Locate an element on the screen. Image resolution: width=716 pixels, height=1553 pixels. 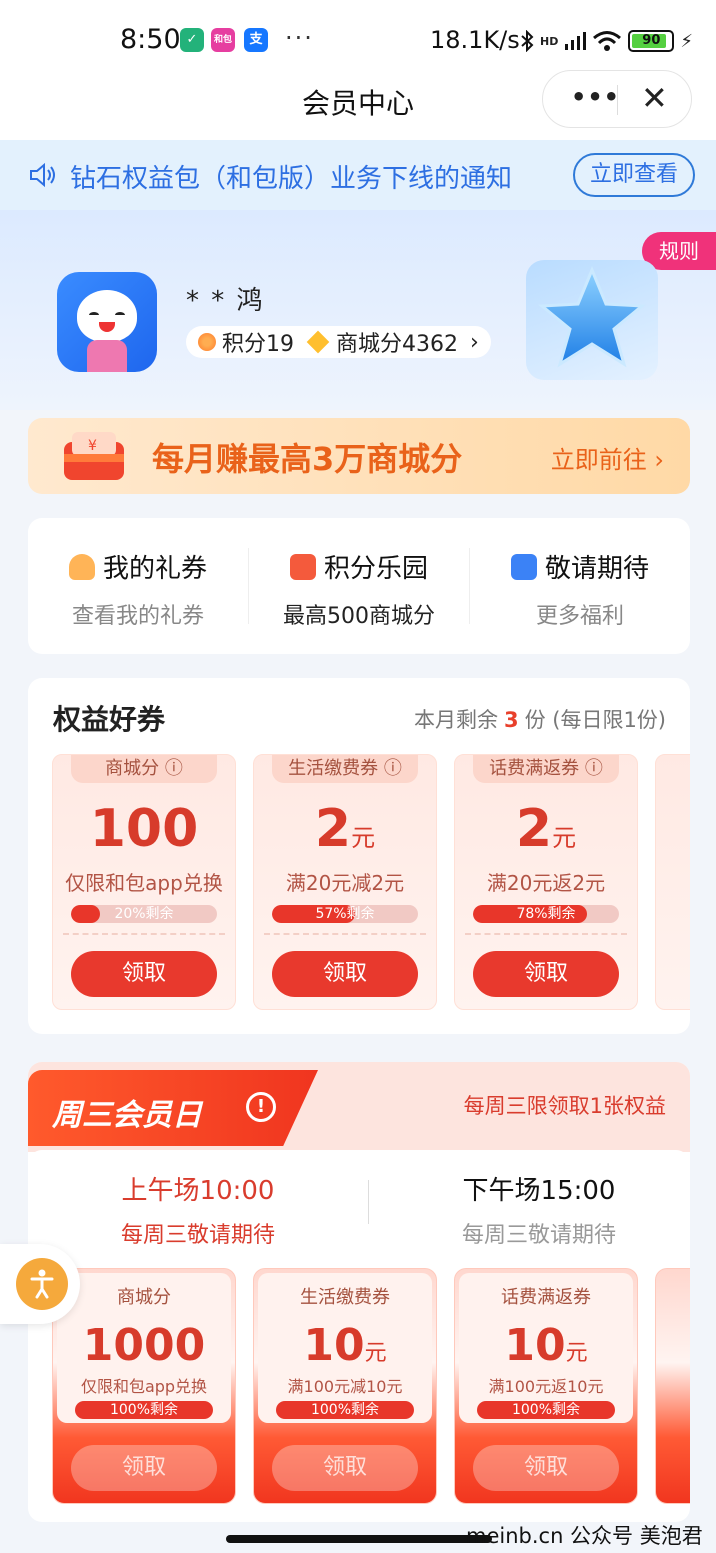
member-day-coupon-partial is located at coordinates (672, 1386).